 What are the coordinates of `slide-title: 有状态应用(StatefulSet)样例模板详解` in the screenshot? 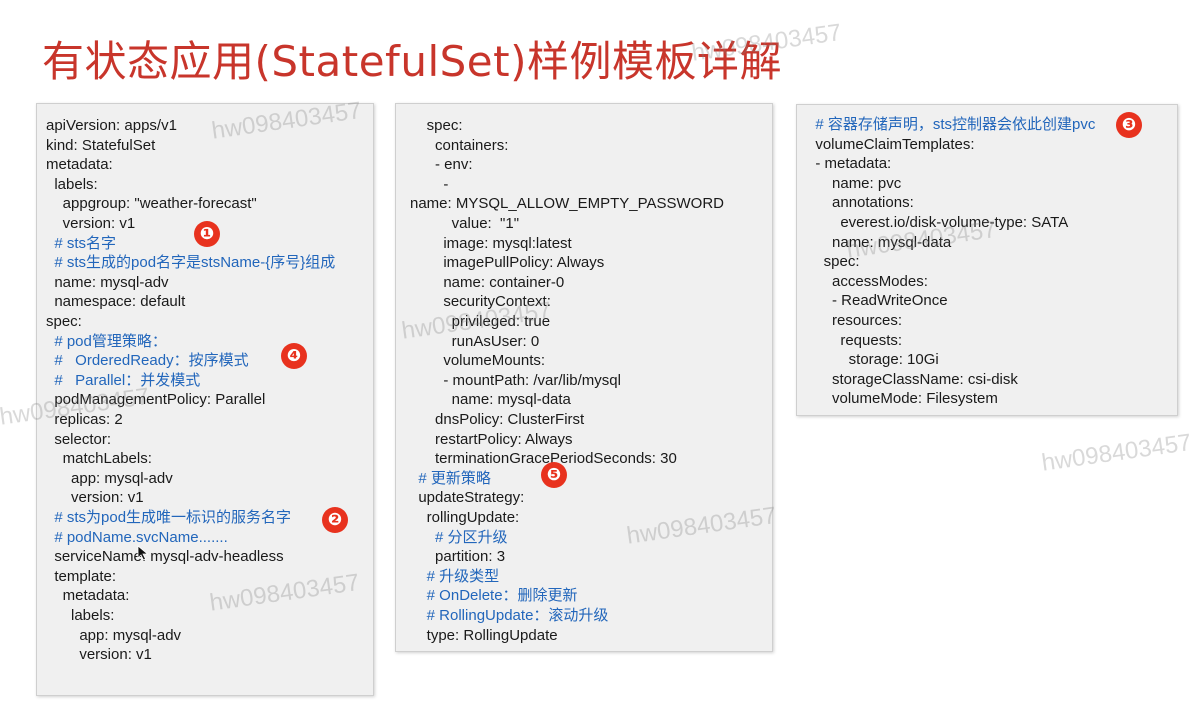 It's located at (412, 61).